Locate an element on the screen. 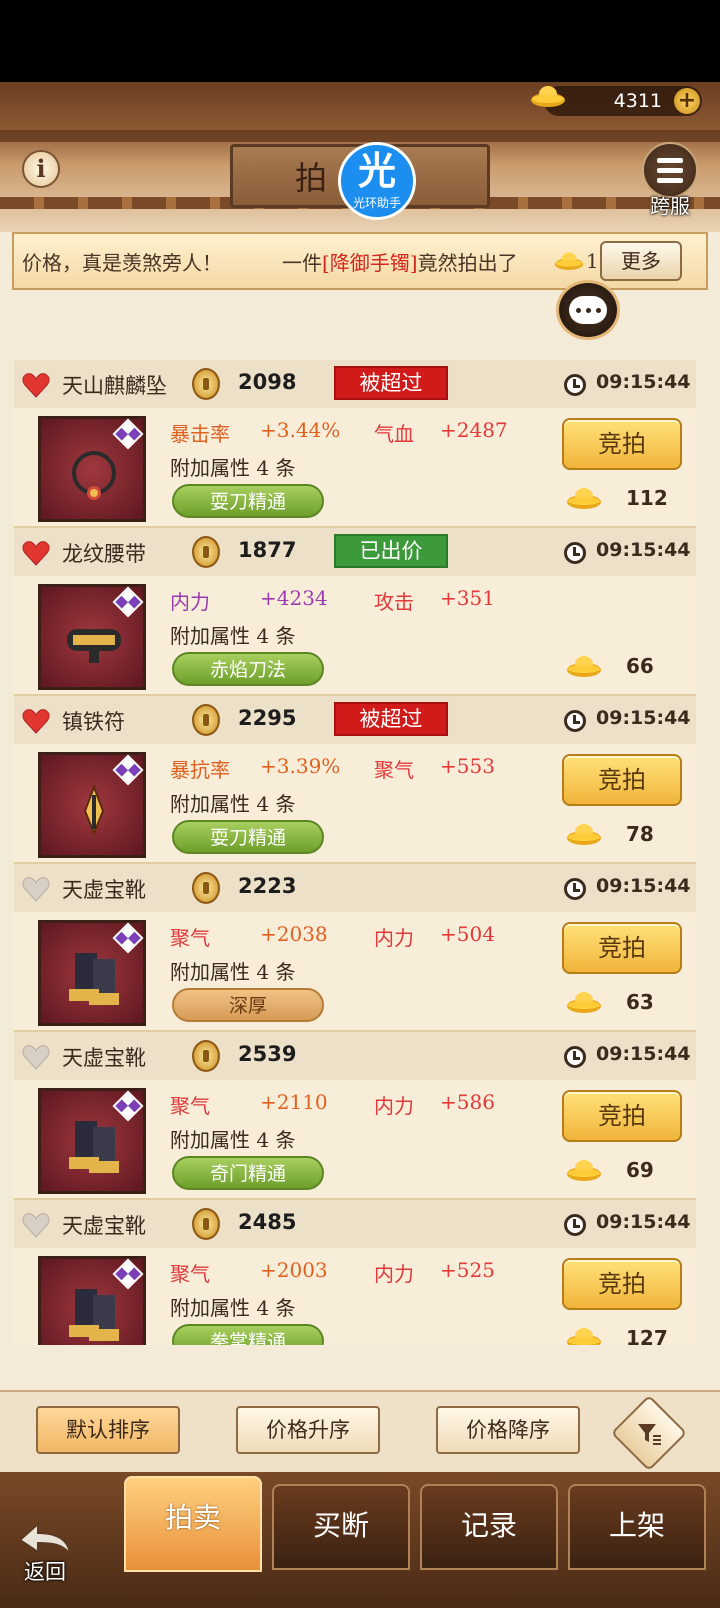  more-button: 更多 is located at coordinates (641, 261).